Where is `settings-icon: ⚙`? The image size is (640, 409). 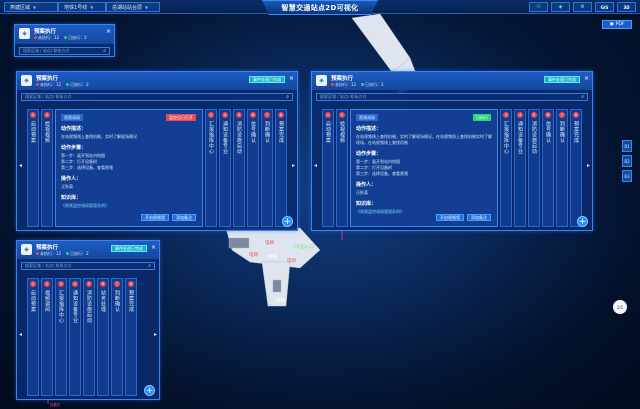
settings-icon: ⚙ is located at coordinates (582, 7).